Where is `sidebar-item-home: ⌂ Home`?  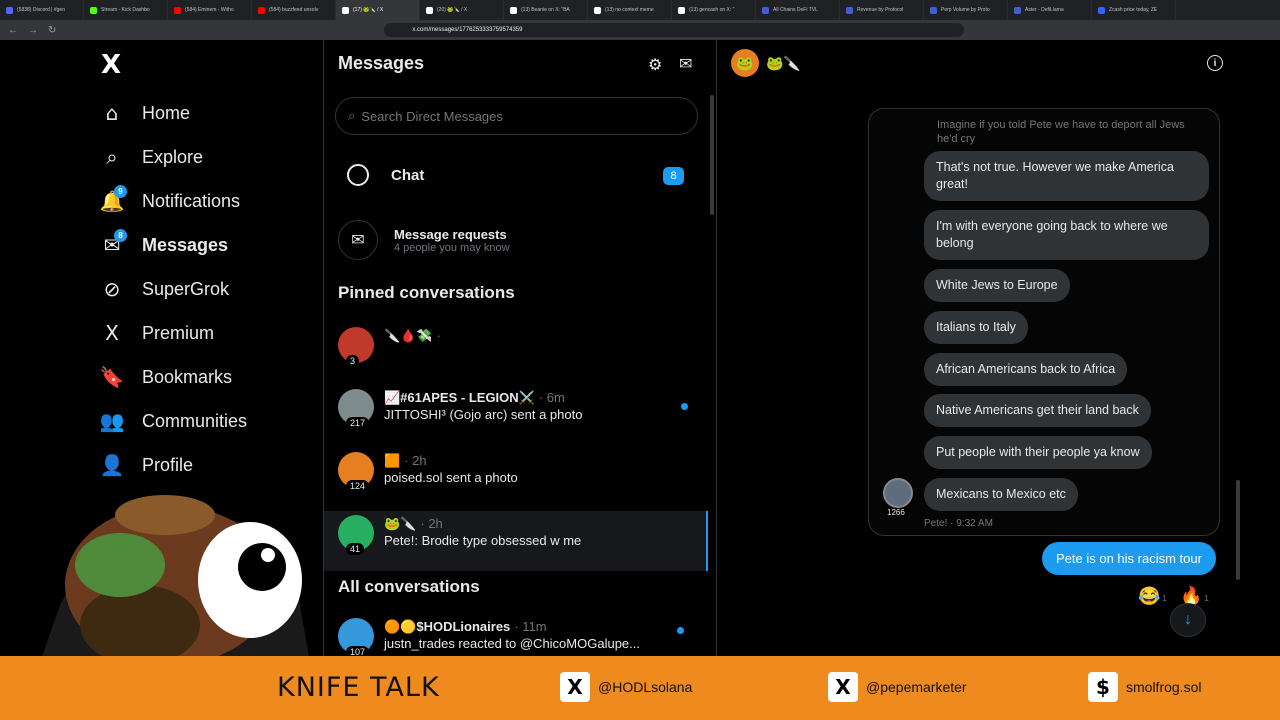
sidebar-item-home: ⌂ Home is located at coordinates (145, 113).